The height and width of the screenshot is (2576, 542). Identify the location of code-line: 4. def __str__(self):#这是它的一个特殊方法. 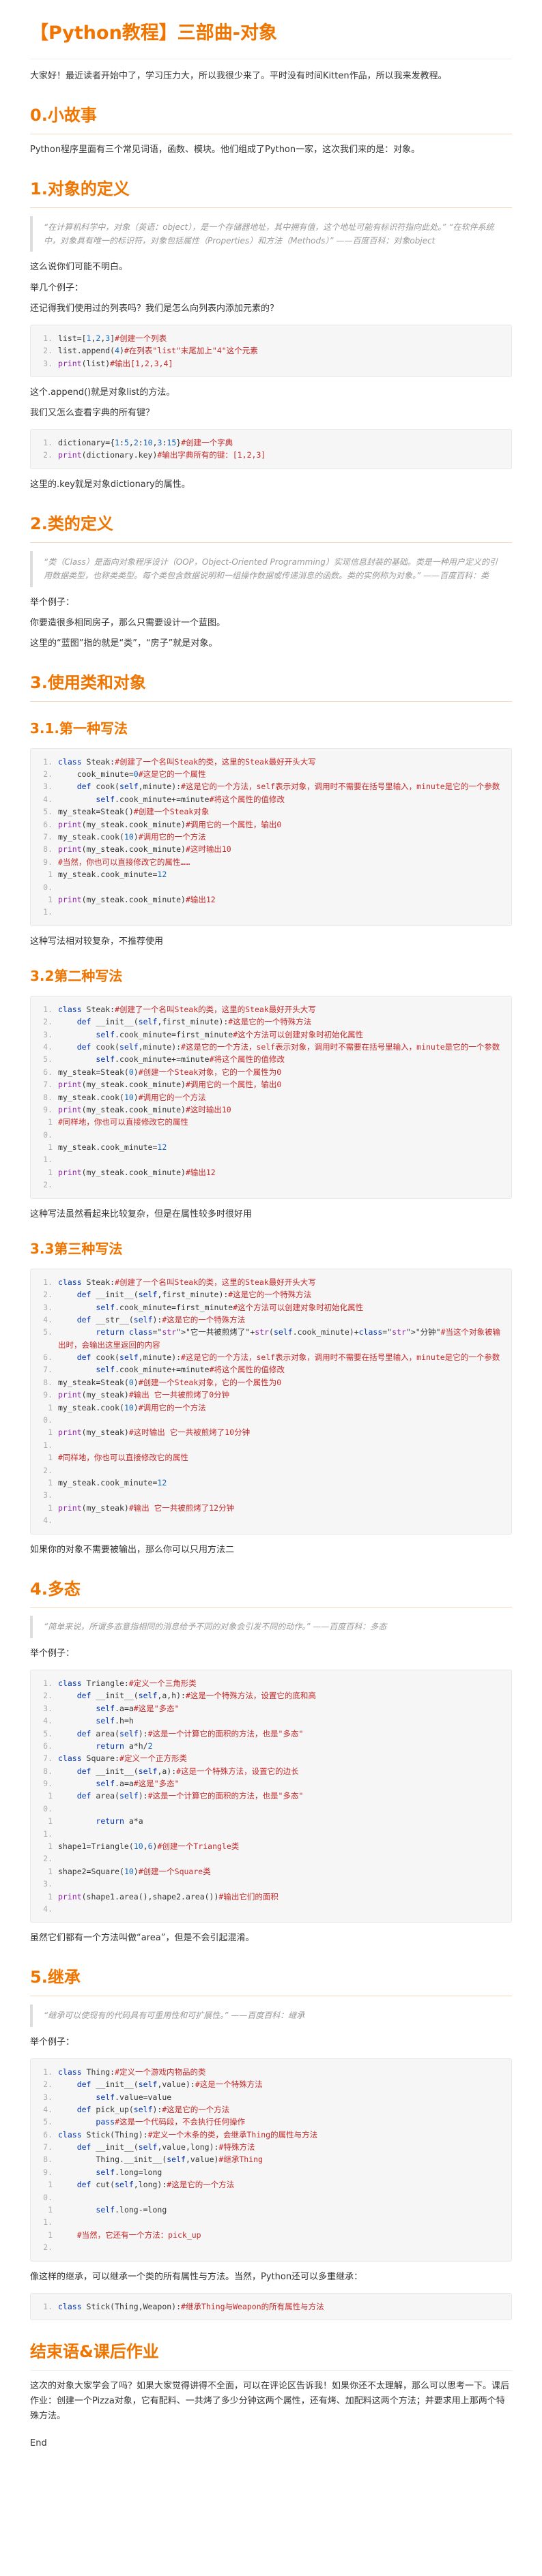
(271, 1320).